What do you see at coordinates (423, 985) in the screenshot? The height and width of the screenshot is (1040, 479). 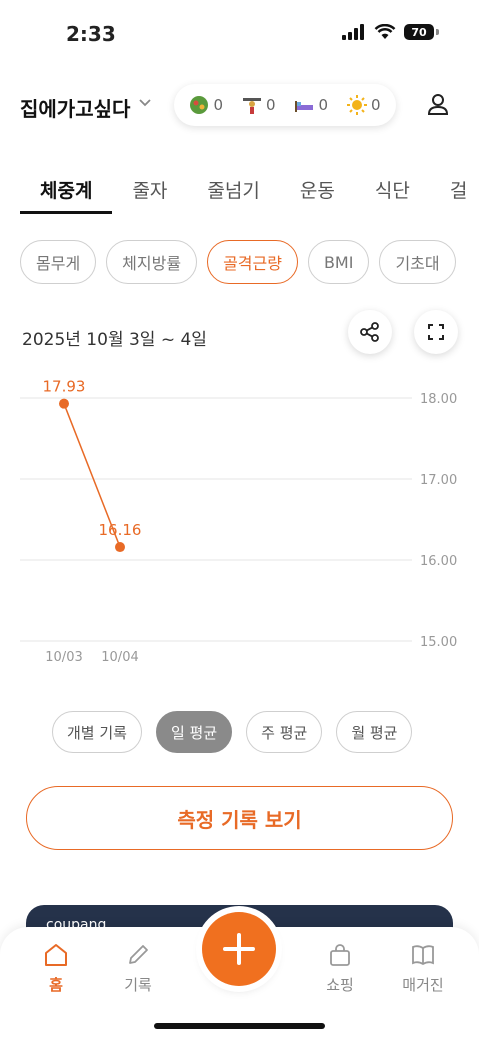 I see `nav-magazine-label: 매거진` at bounding box center [423, 985].